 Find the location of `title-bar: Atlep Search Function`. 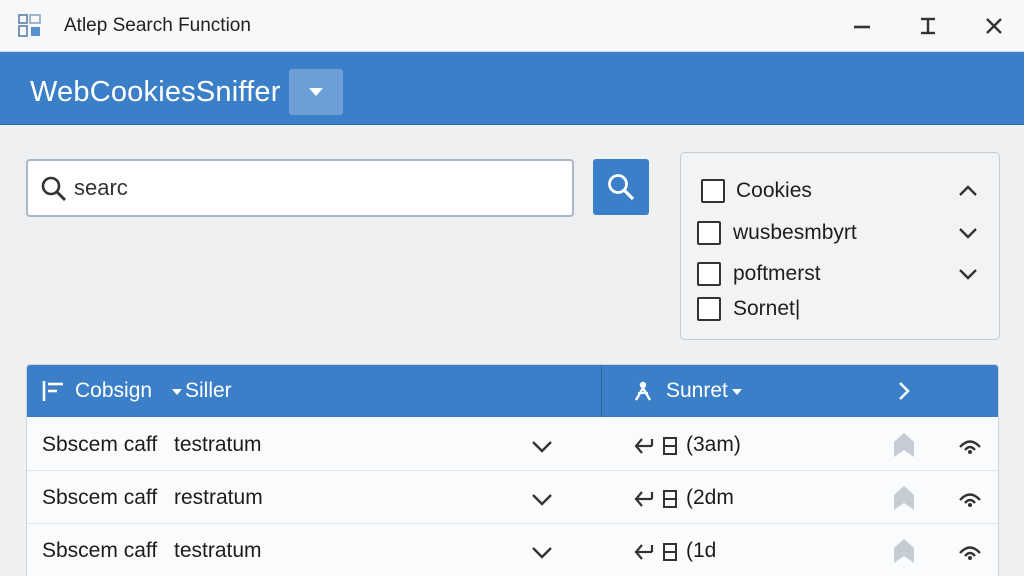

title-bar: Atlep Search Function is located at coordinates (512, 26).